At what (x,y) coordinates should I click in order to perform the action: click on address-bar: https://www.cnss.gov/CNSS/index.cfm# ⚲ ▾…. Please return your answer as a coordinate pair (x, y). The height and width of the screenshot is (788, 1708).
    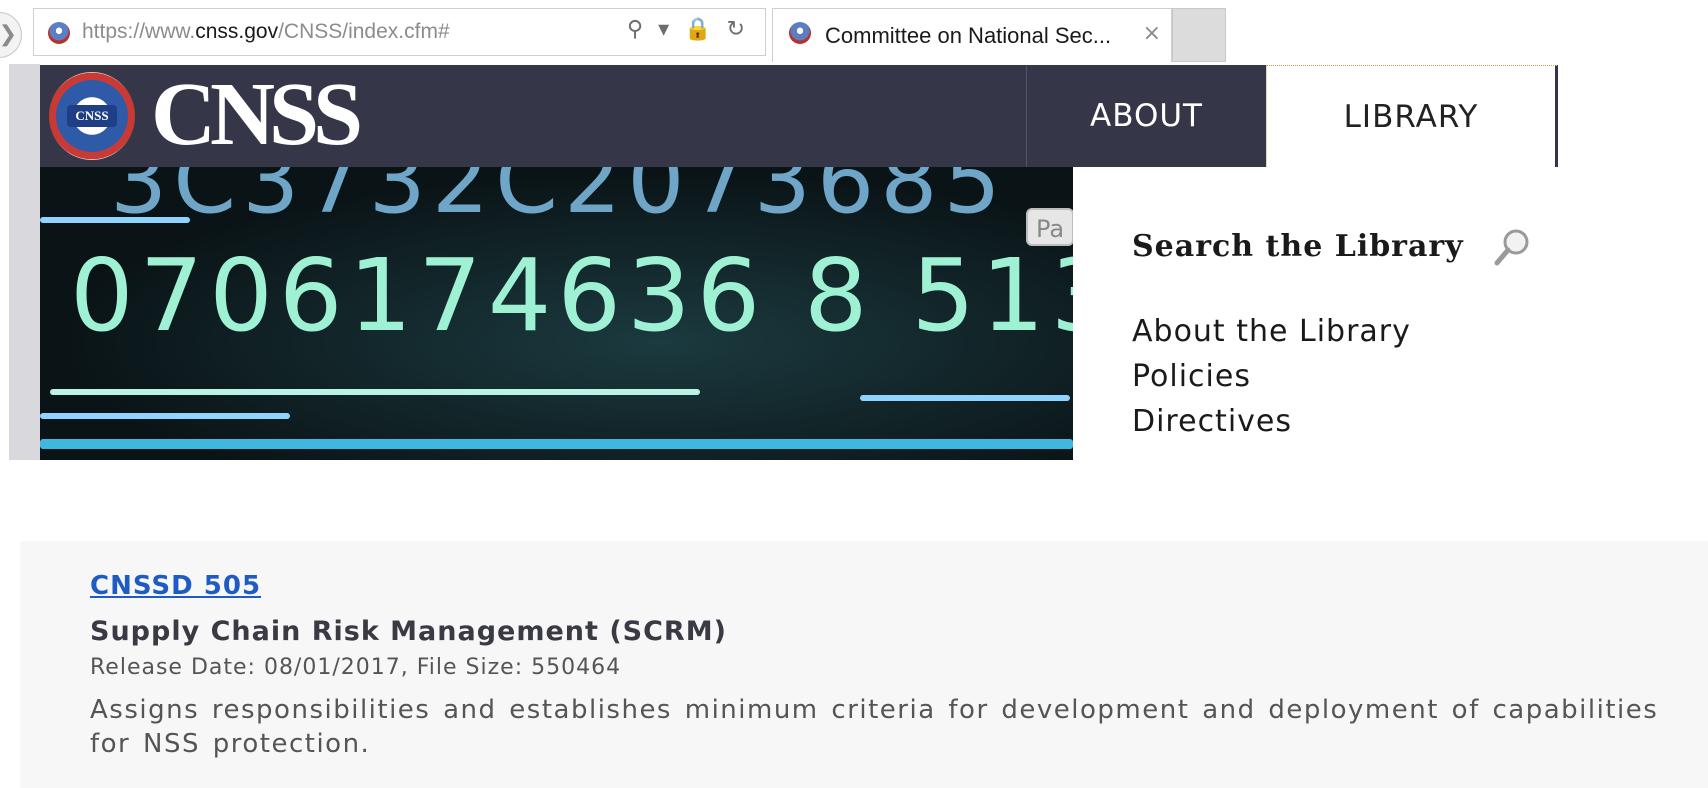
    Looking at the image, I should click on (399, 32).